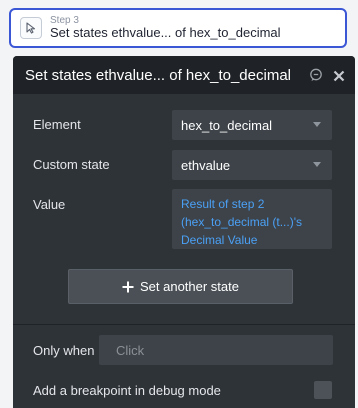 The height and width of the screenshot is (408, 358). I want to click on custom-state-dropdown: ethvalue, so click(252, 165).